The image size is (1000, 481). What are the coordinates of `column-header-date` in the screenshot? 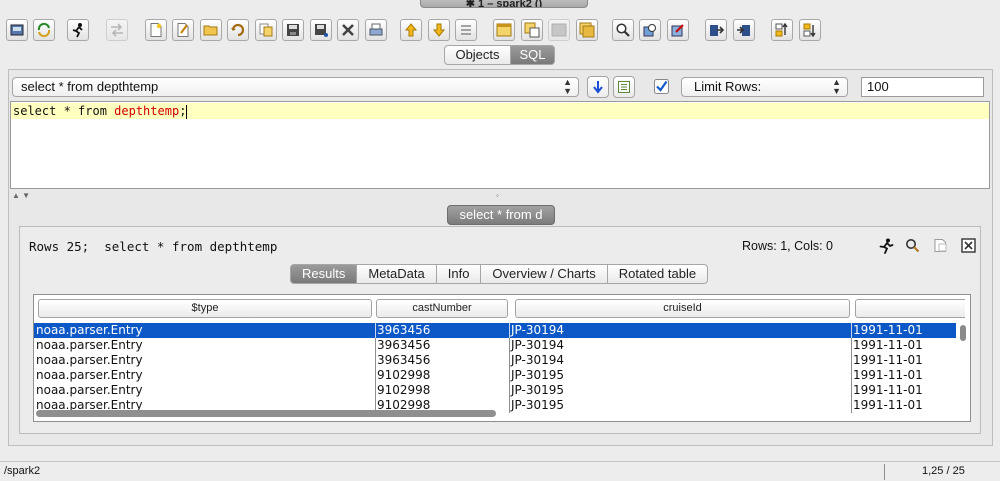 It's located at (910, 308).